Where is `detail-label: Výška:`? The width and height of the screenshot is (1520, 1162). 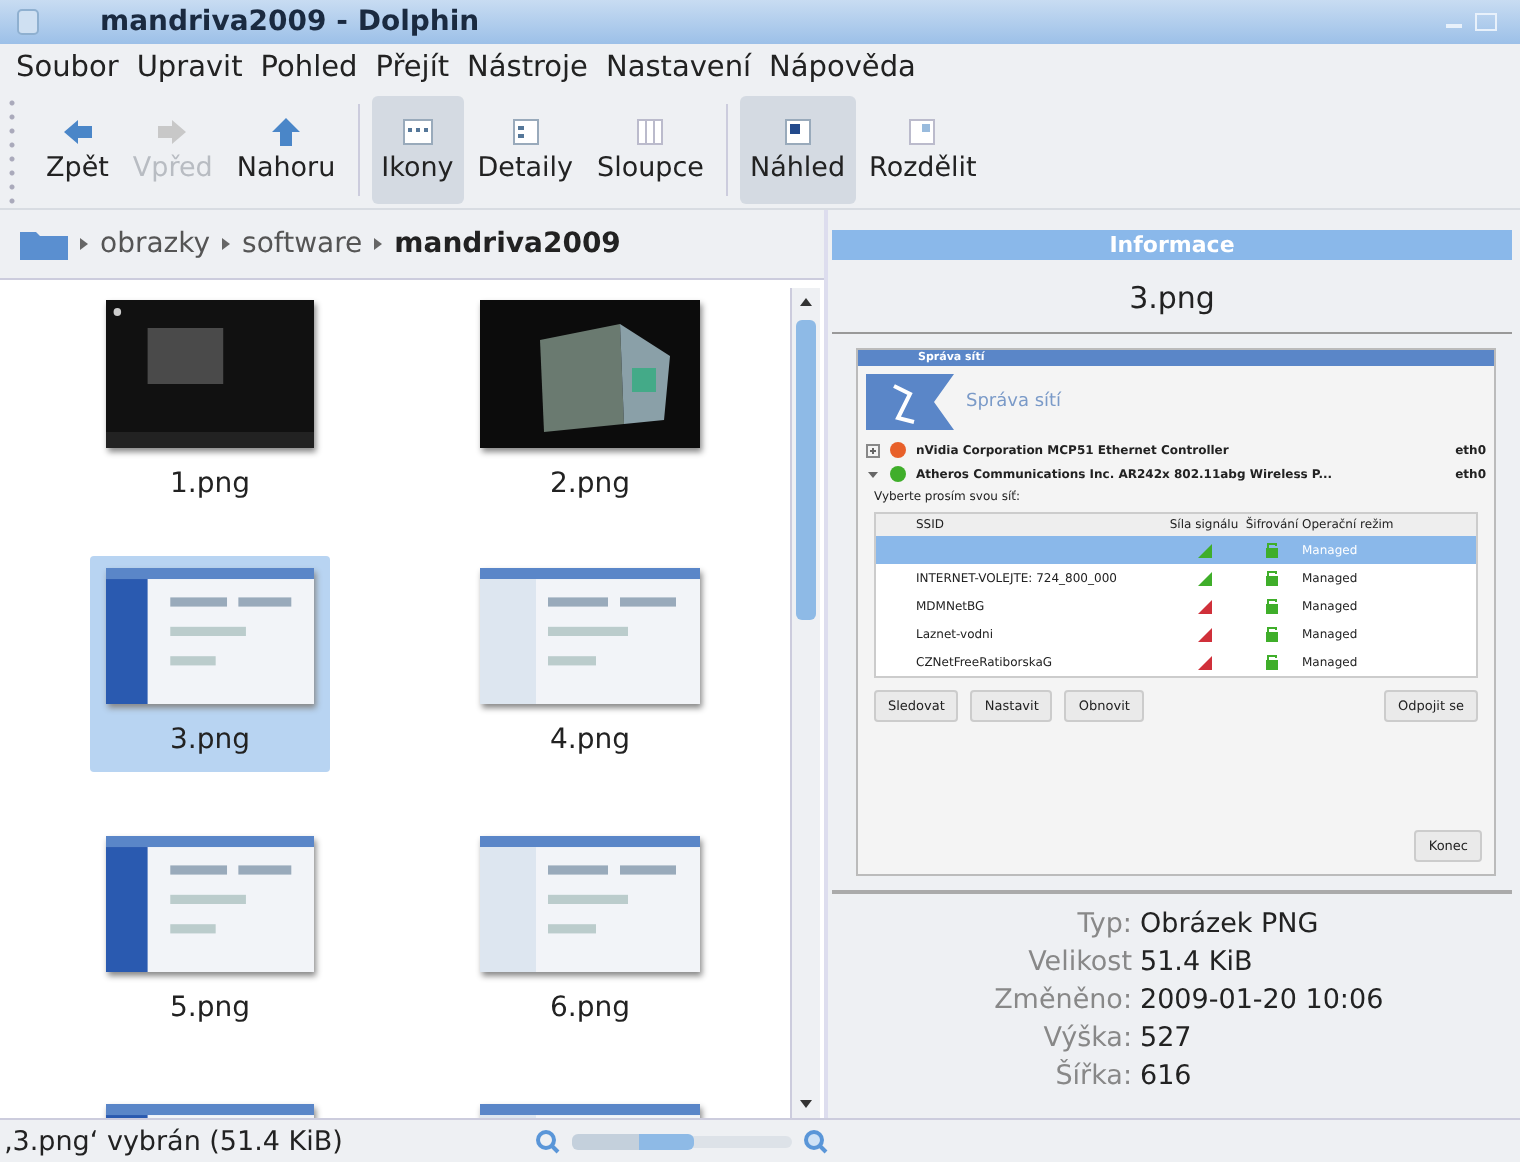
detail-label: Výška: is located at coordinates (1087, 1038).